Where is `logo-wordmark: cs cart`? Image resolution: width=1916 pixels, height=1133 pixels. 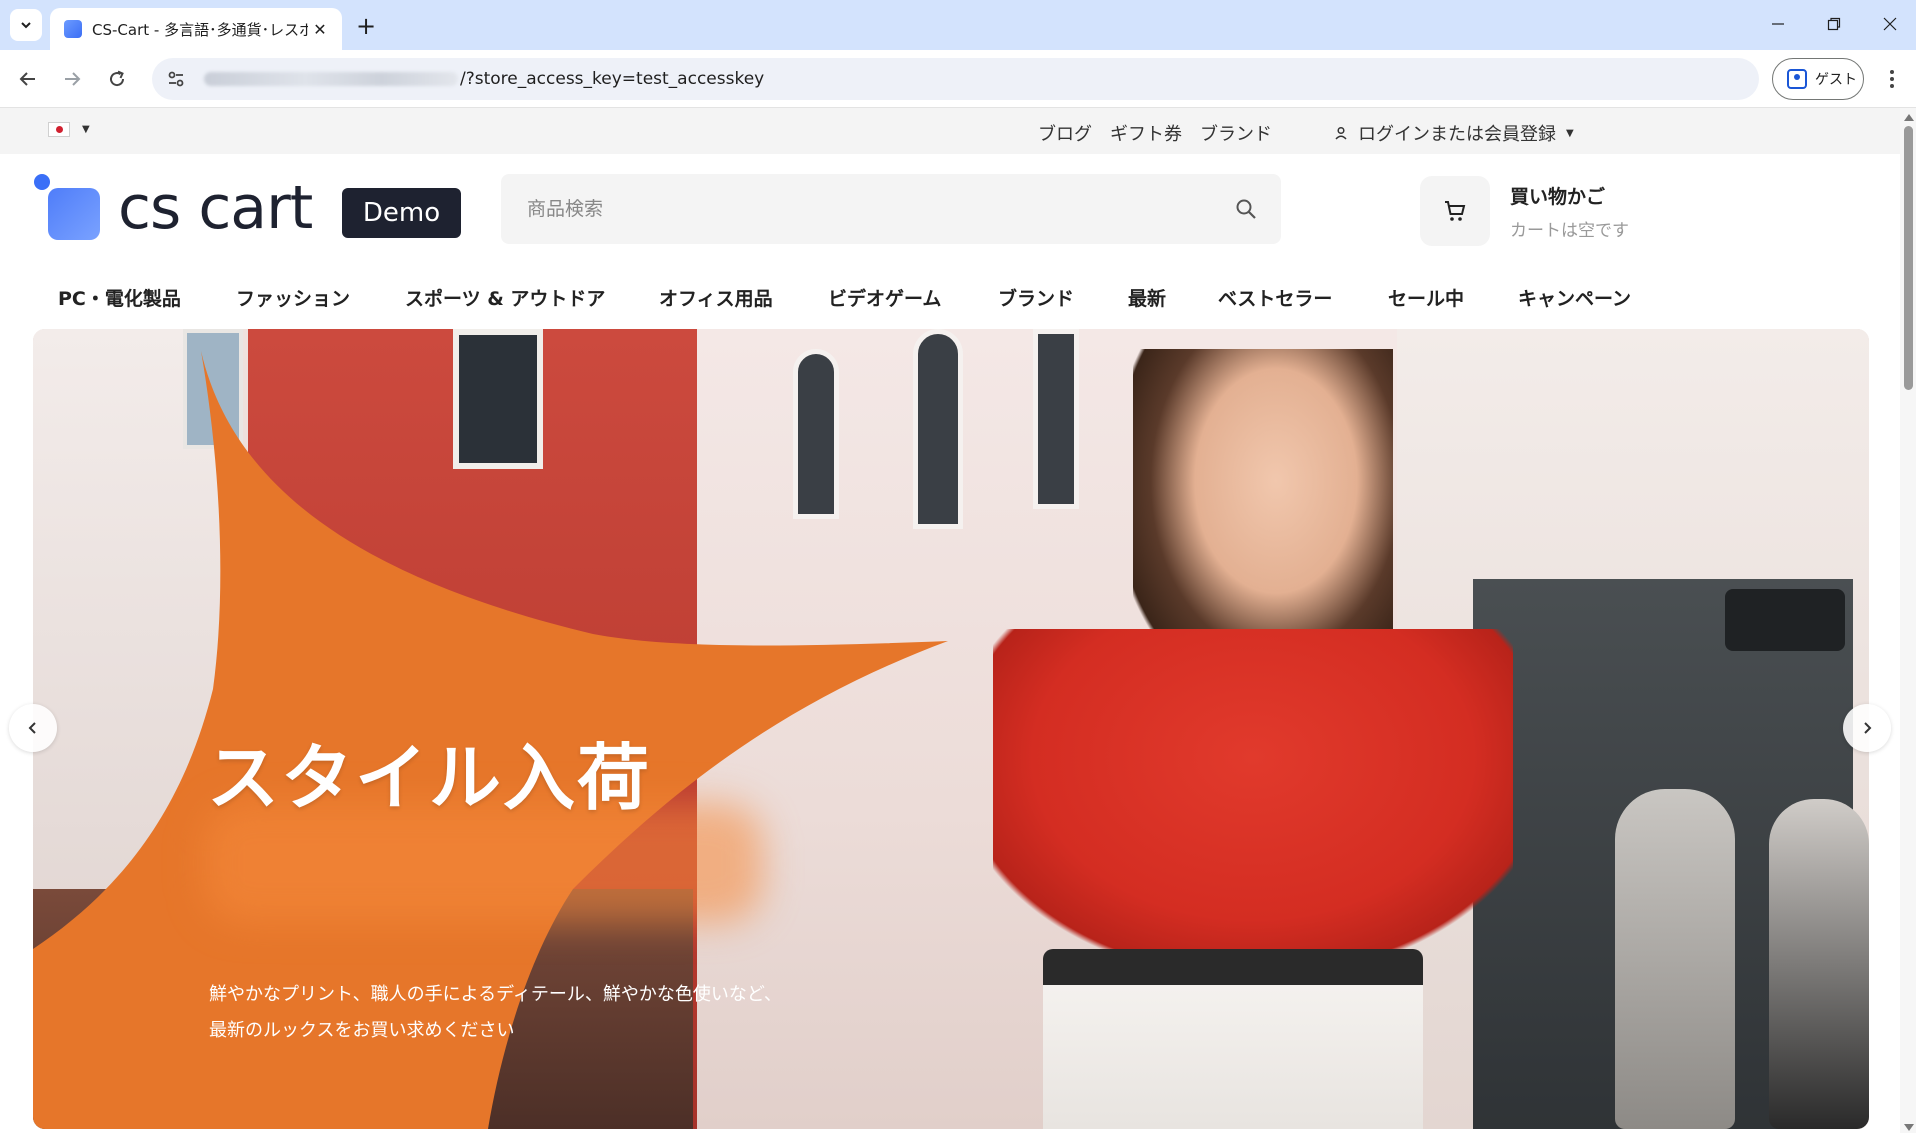
logo-wordmark: cs cart is located at coordinates (215, 208).